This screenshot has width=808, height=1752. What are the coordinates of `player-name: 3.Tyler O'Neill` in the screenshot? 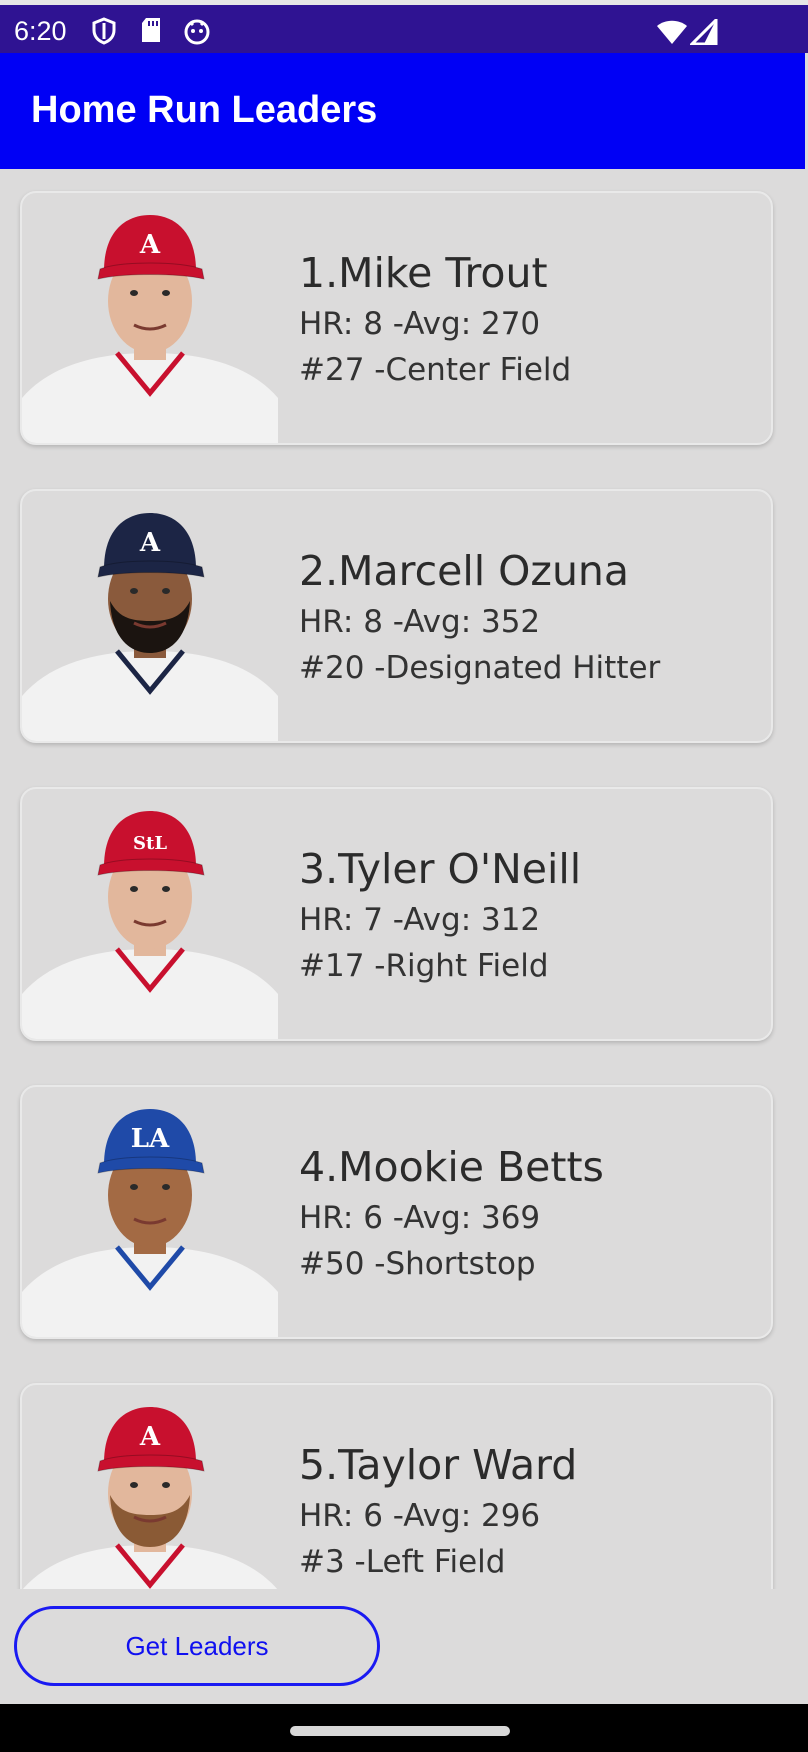 It's located at (440, 869).